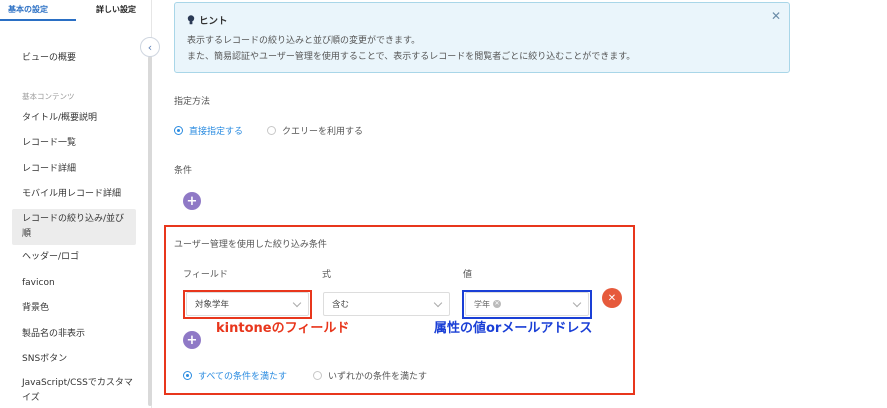  What do you see at coordinates (80, 194) in the screenshot?
I see `sidebar-item-mobile-detail: モバイル用レコード詳細` at bounding box center [80, 194].